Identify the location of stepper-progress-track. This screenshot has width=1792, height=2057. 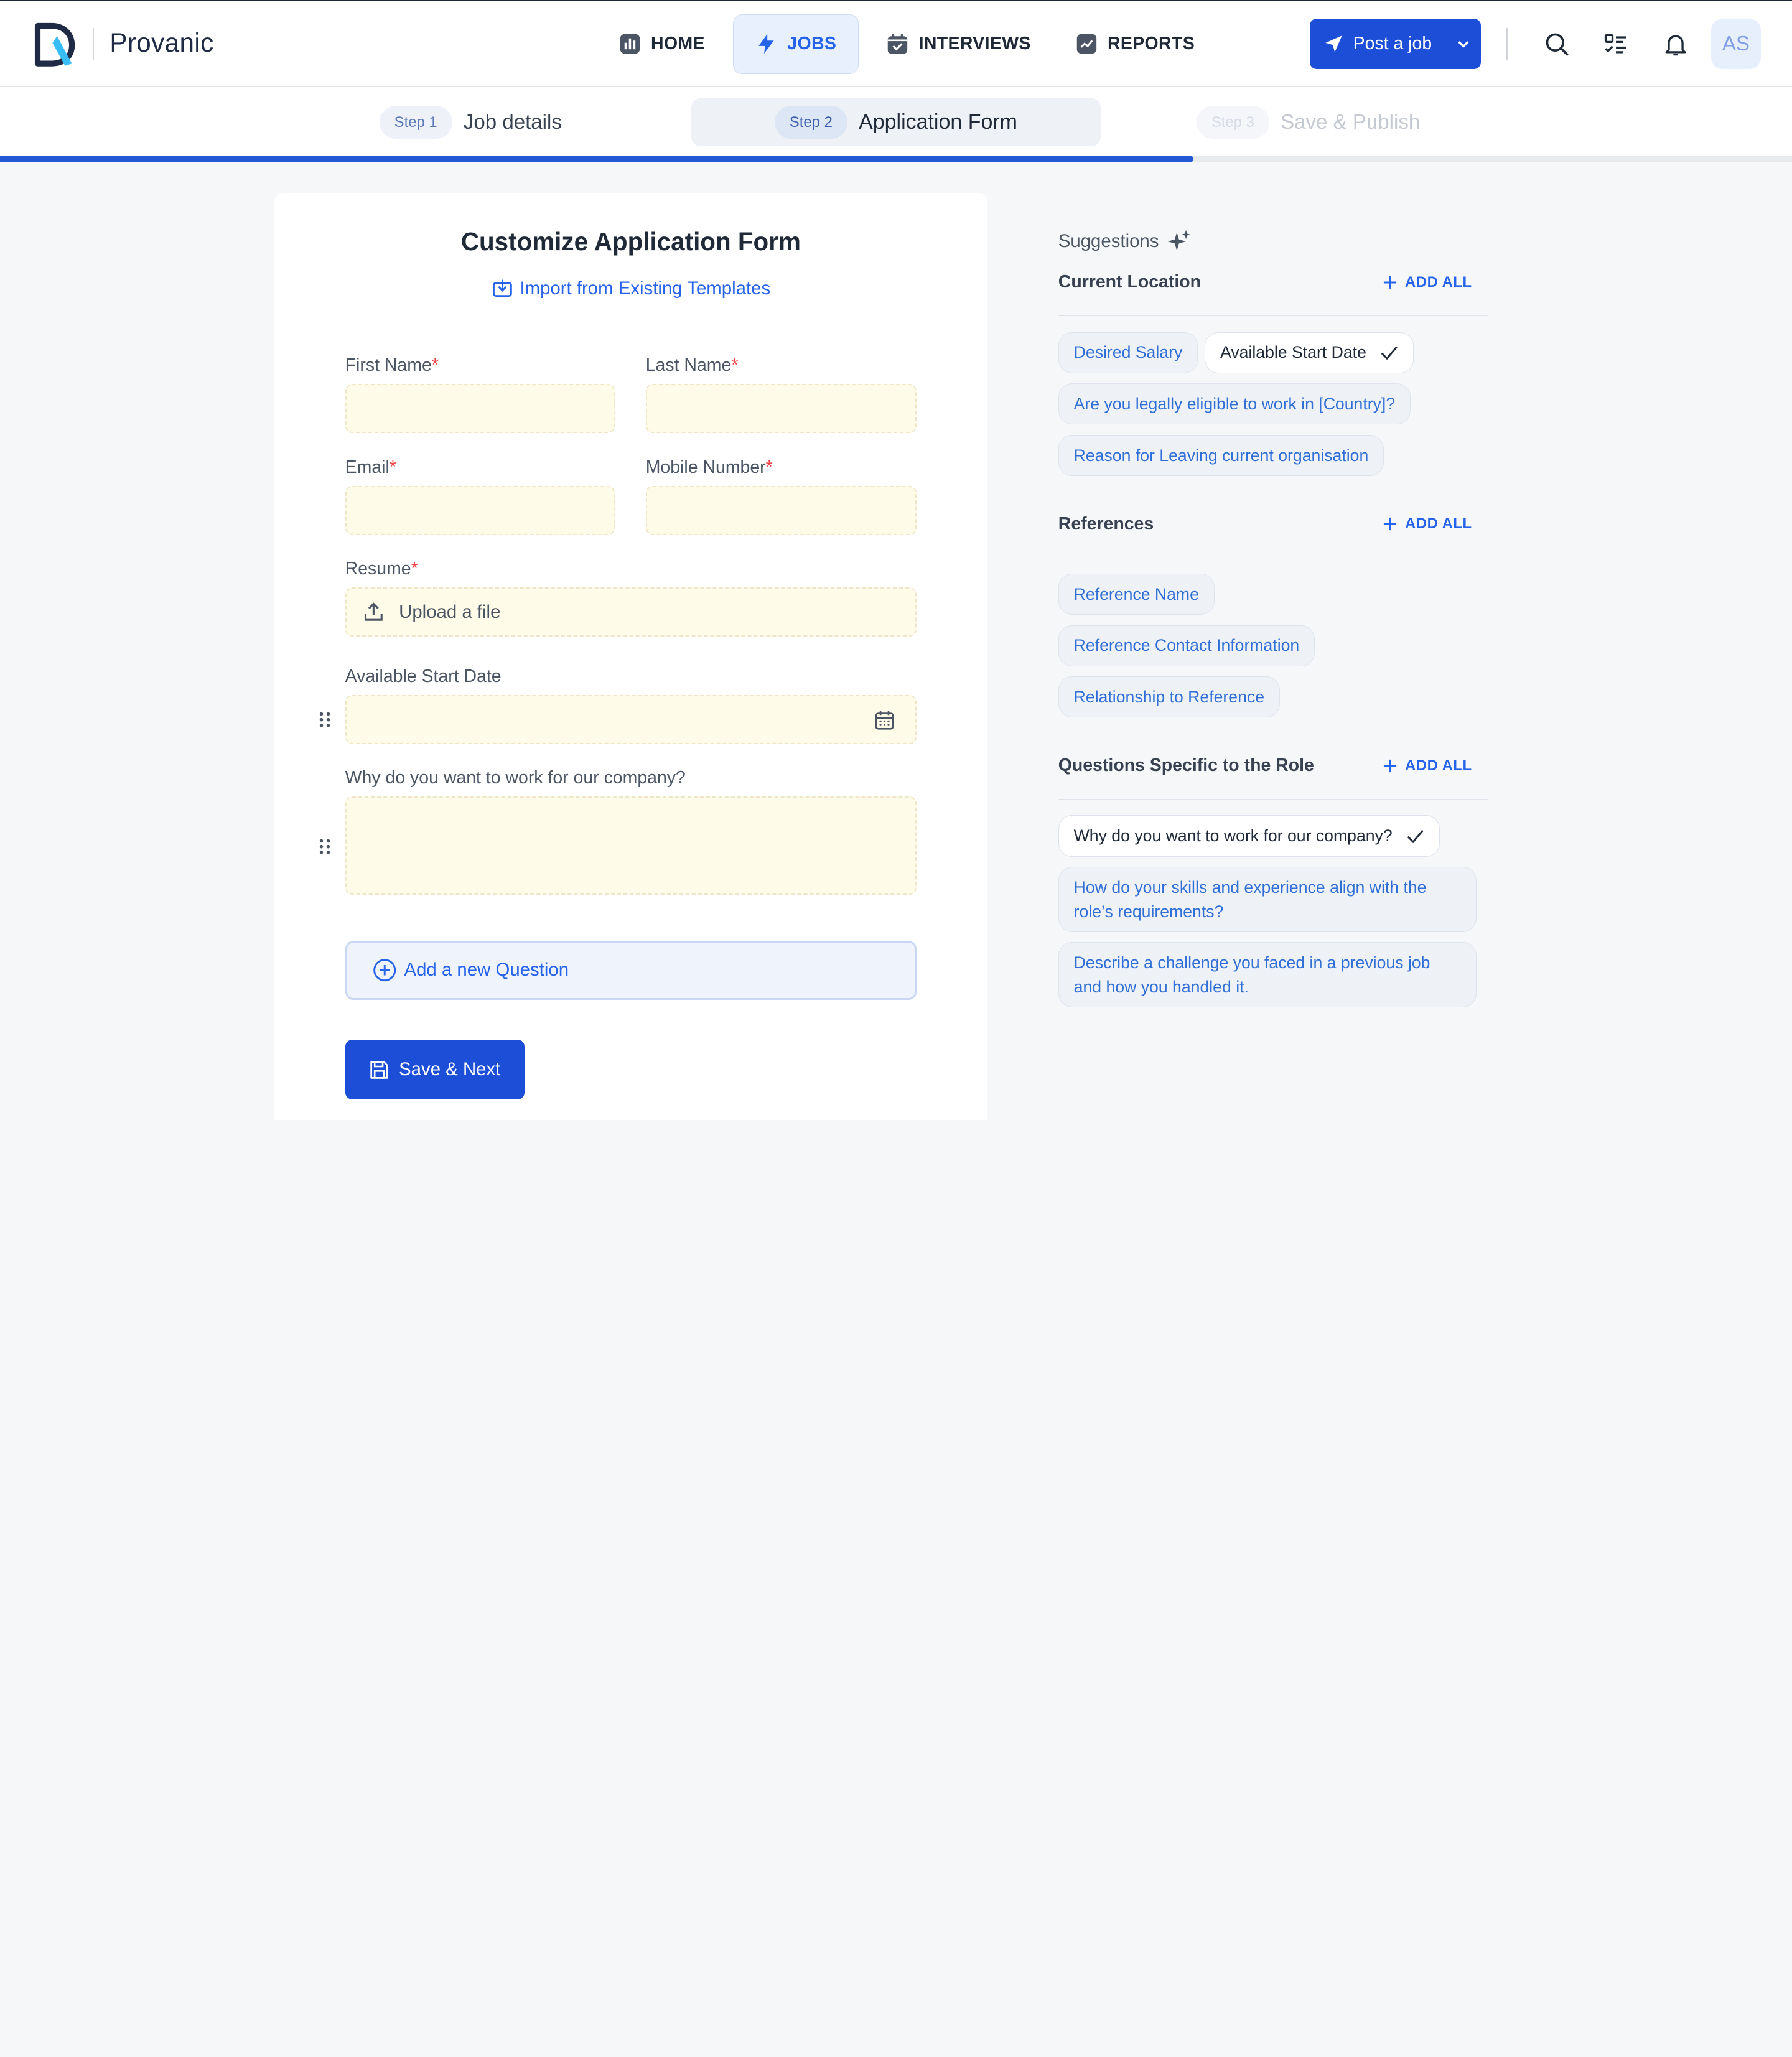
(896, 158).